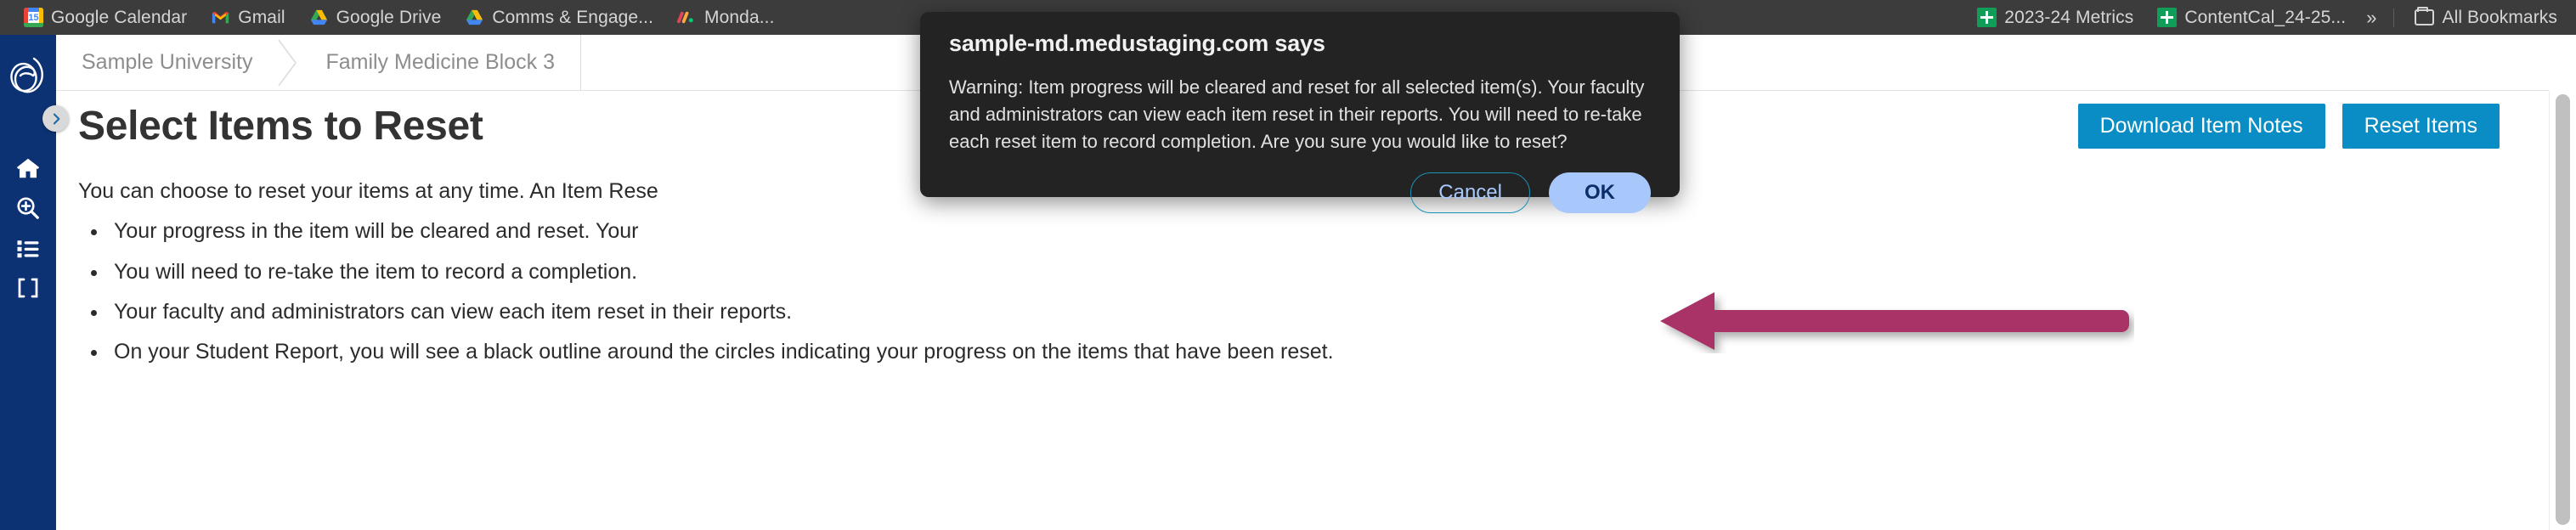  I want to click on page-actions: Download Item Notes Reset Items, so click(2302, 126).